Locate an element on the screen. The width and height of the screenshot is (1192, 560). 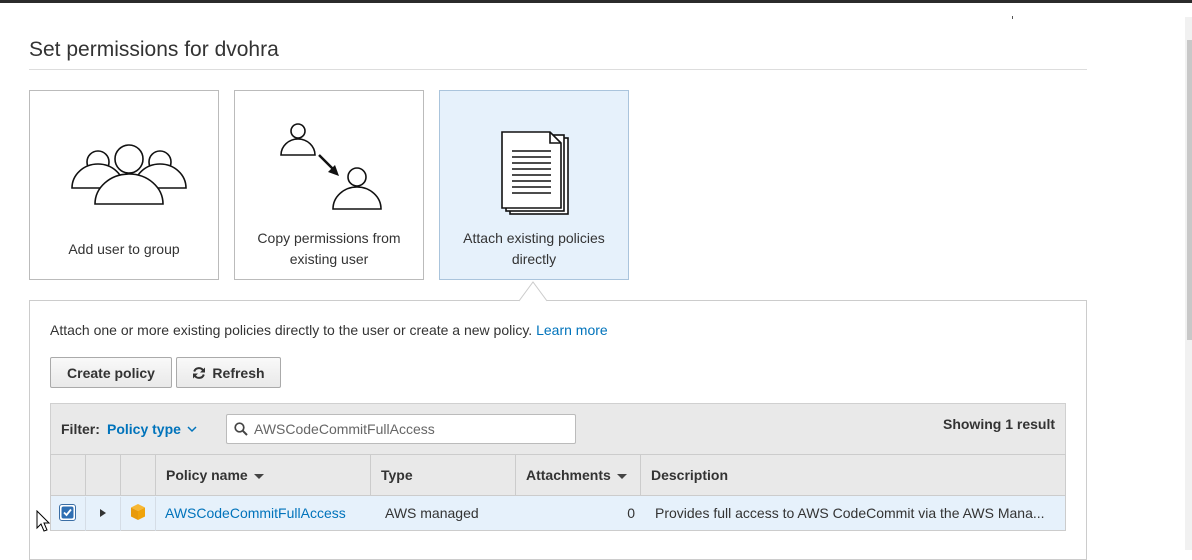
mouse-pointer-icon is located at coordinates (43, 521).